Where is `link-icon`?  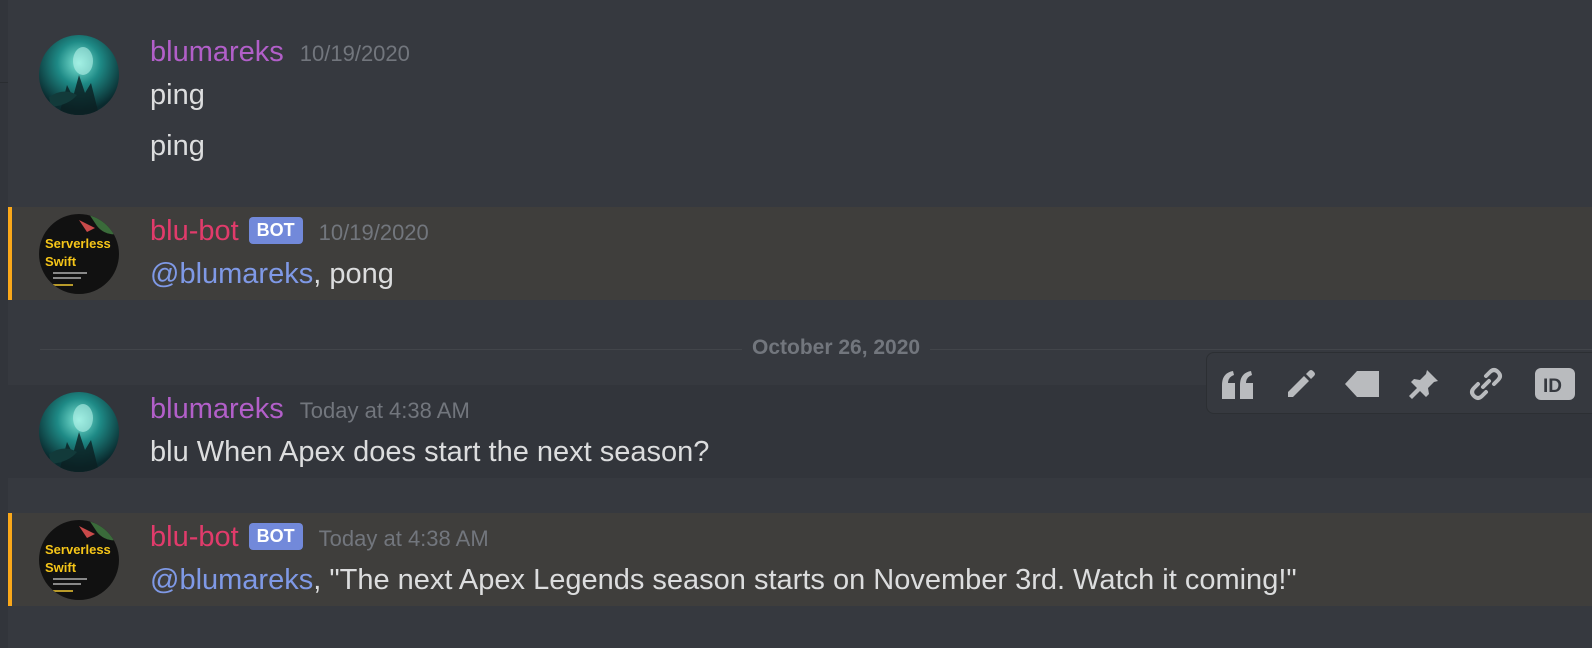 link-icon is located at coordinates (1486, 384).